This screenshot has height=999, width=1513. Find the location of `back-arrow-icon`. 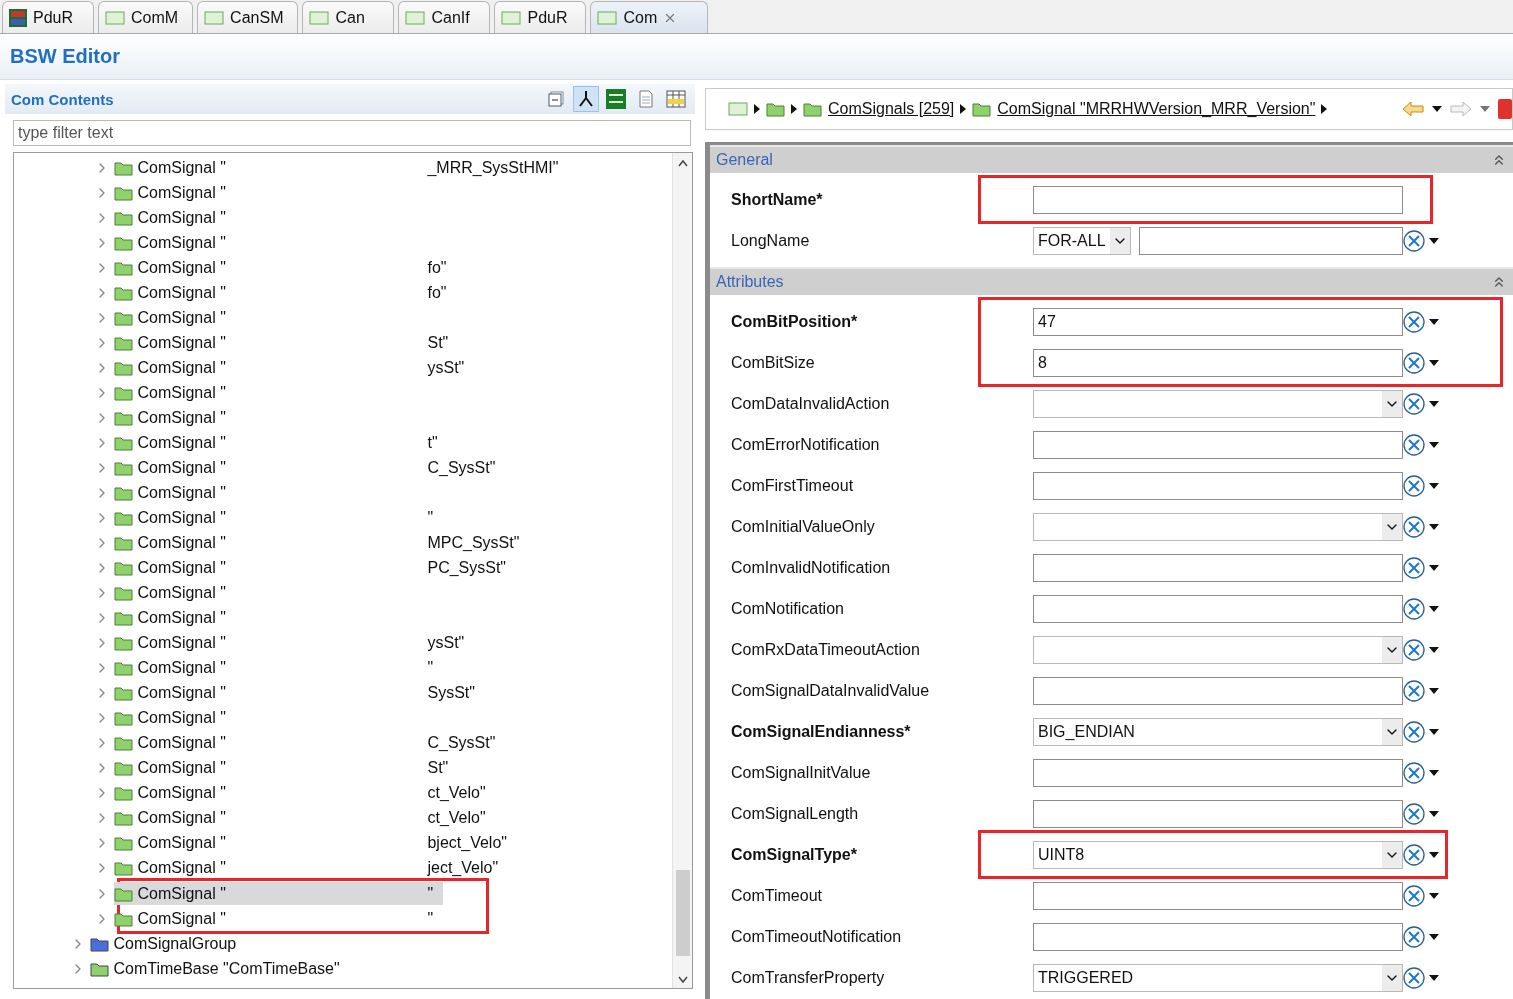

back-arrow-icon is located at coordinates (1413, 109).